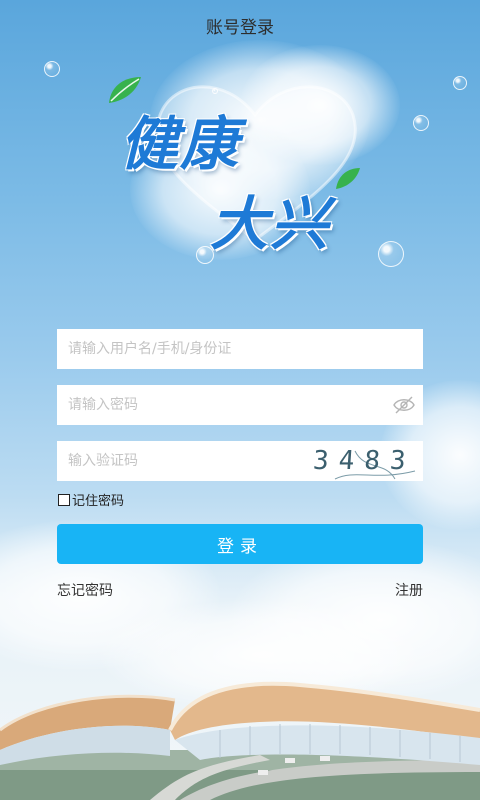 The height and width of the screenshot is (800, 480). I want to click on title-bar: 账号登录, so click(240, 25).